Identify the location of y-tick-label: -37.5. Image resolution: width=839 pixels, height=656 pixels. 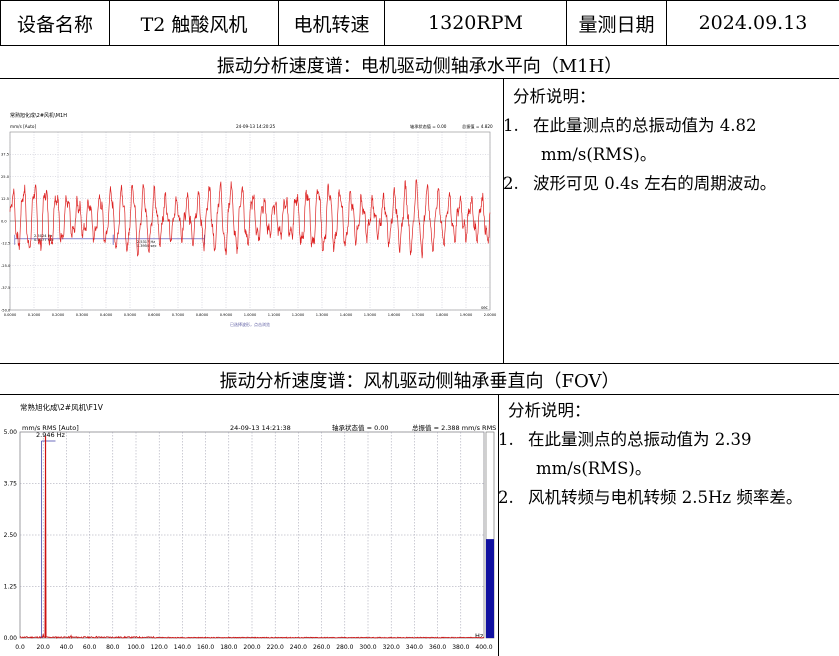
(5, 288).